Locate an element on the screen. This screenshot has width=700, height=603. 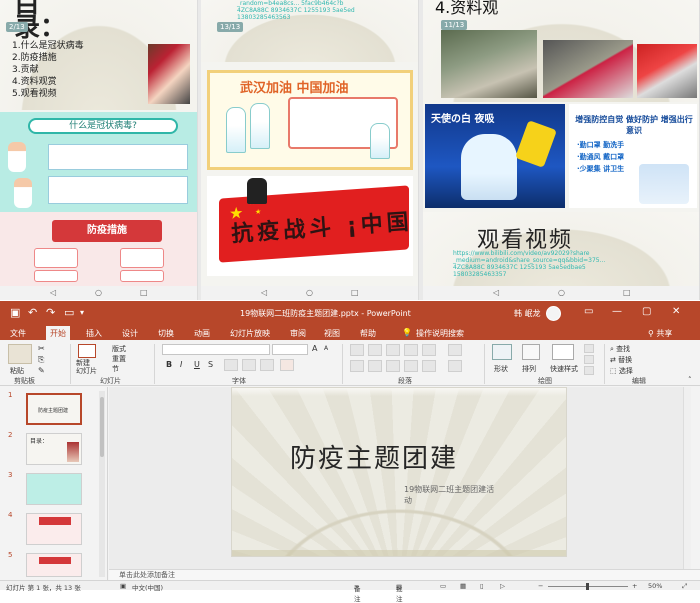
quick-styles-icon is located at coordinates (563, 352).